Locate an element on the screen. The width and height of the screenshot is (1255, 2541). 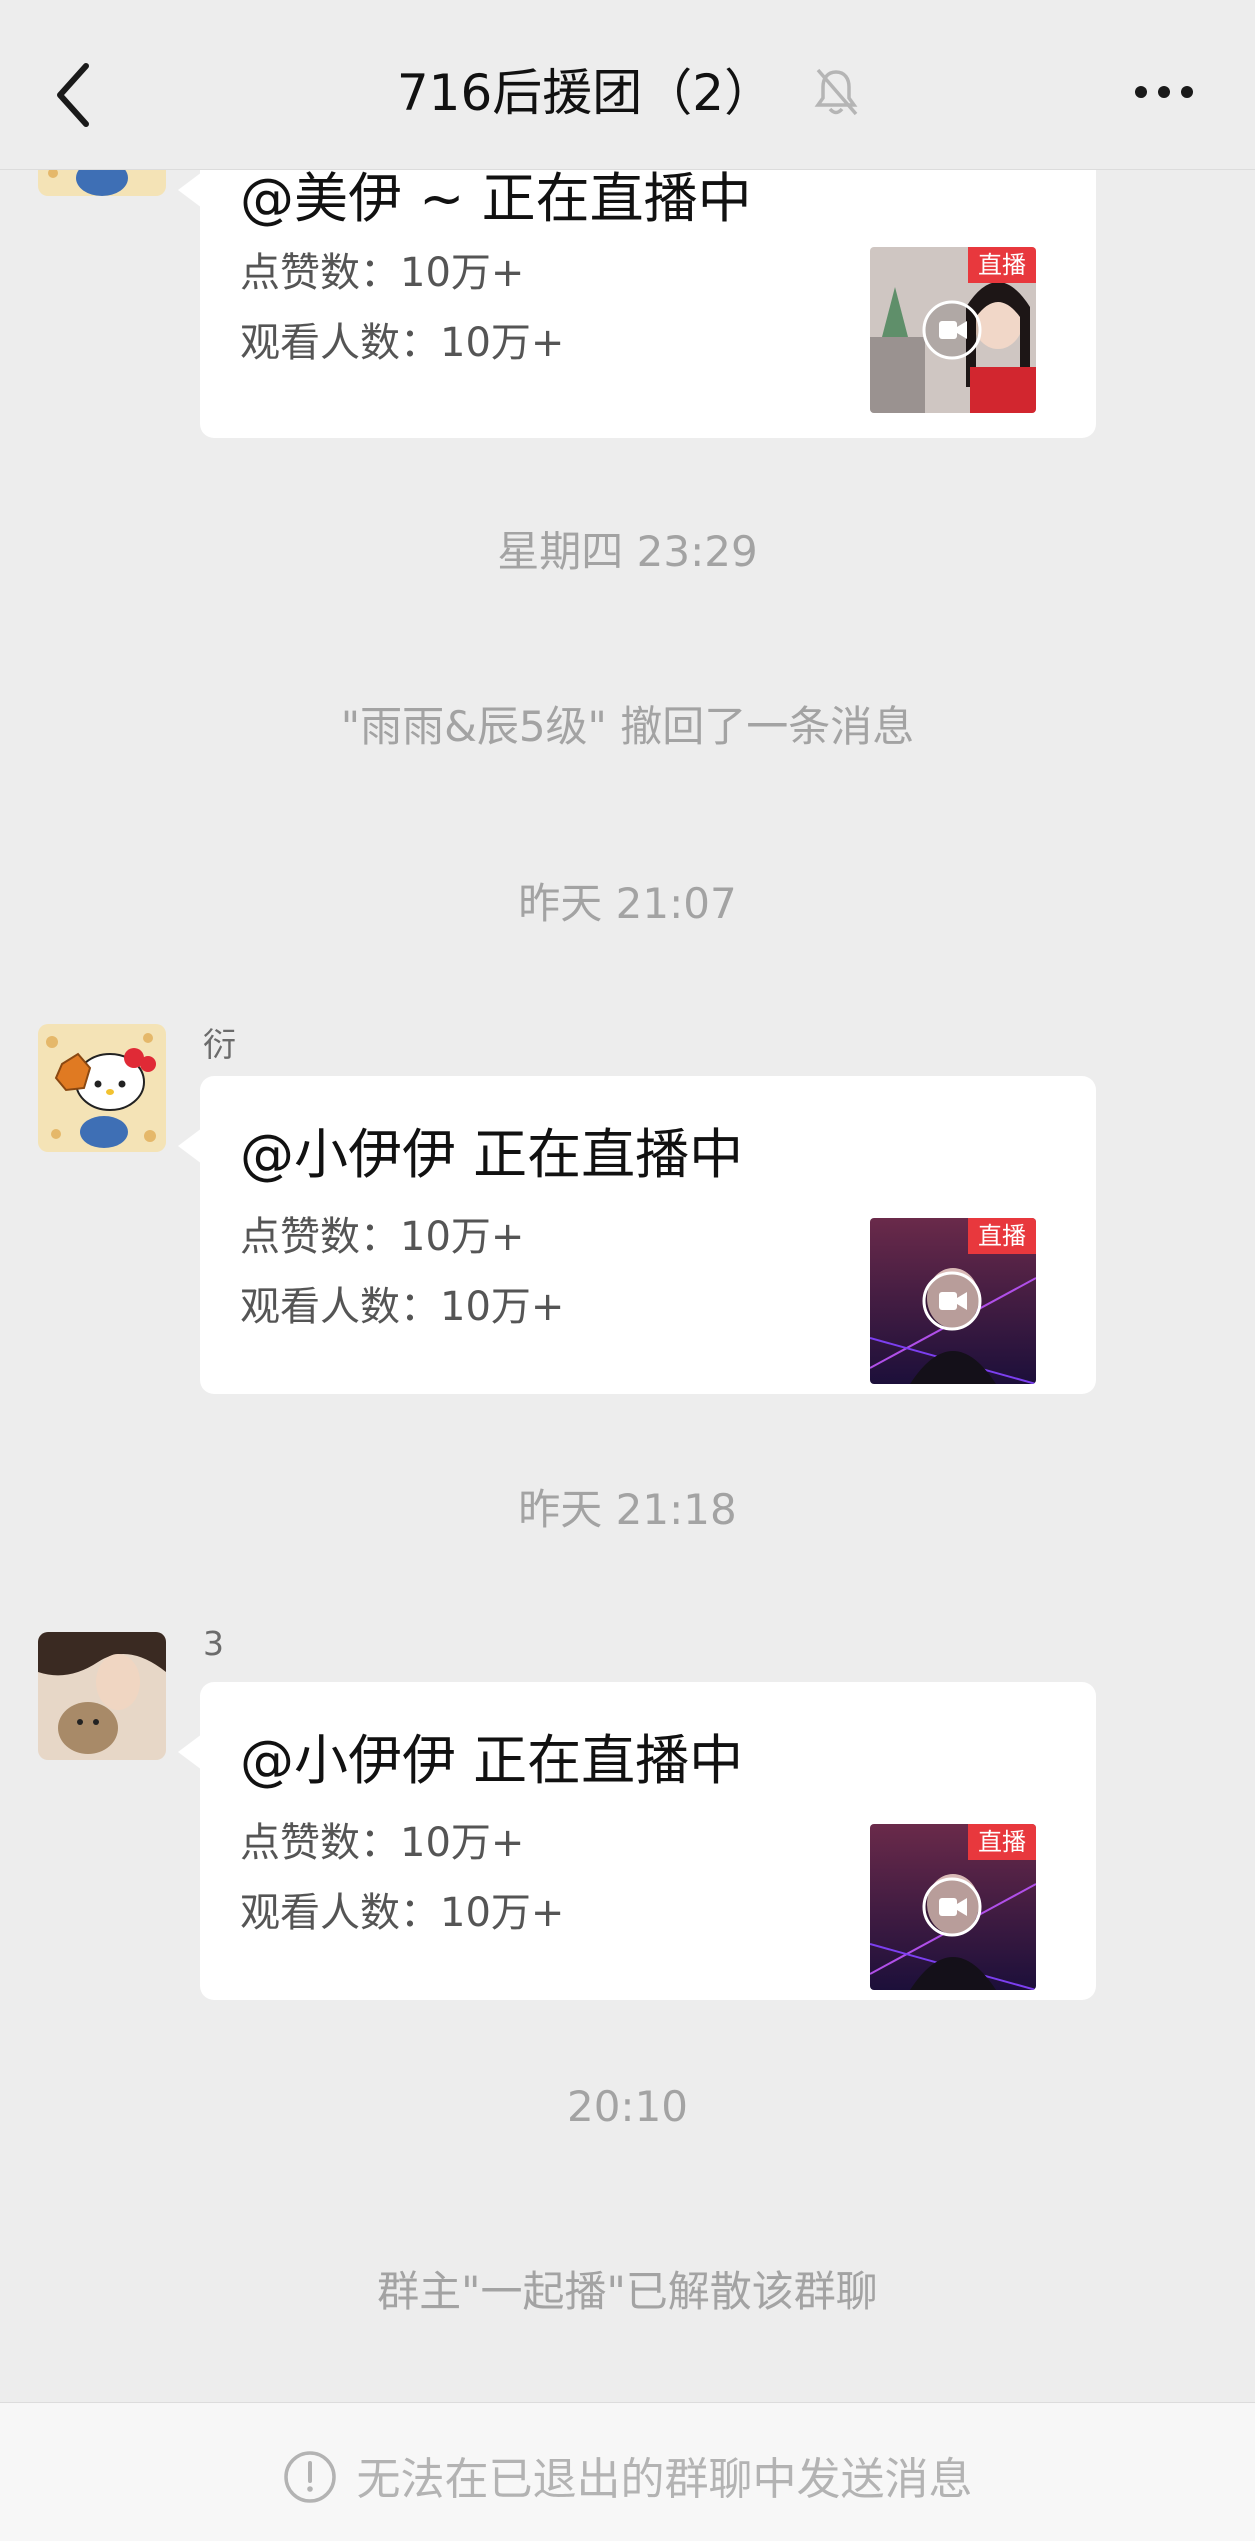
disband-notice: 群主"一起播"已解散该群聊 is located at coordinates (627, 2291).